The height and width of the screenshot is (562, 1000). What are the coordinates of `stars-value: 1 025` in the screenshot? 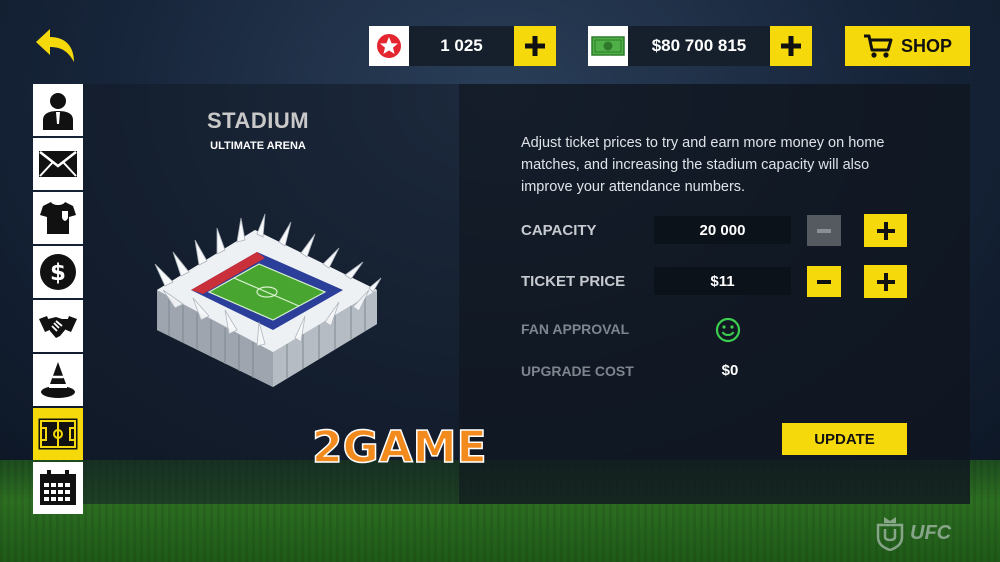 It's located at (461, 46).